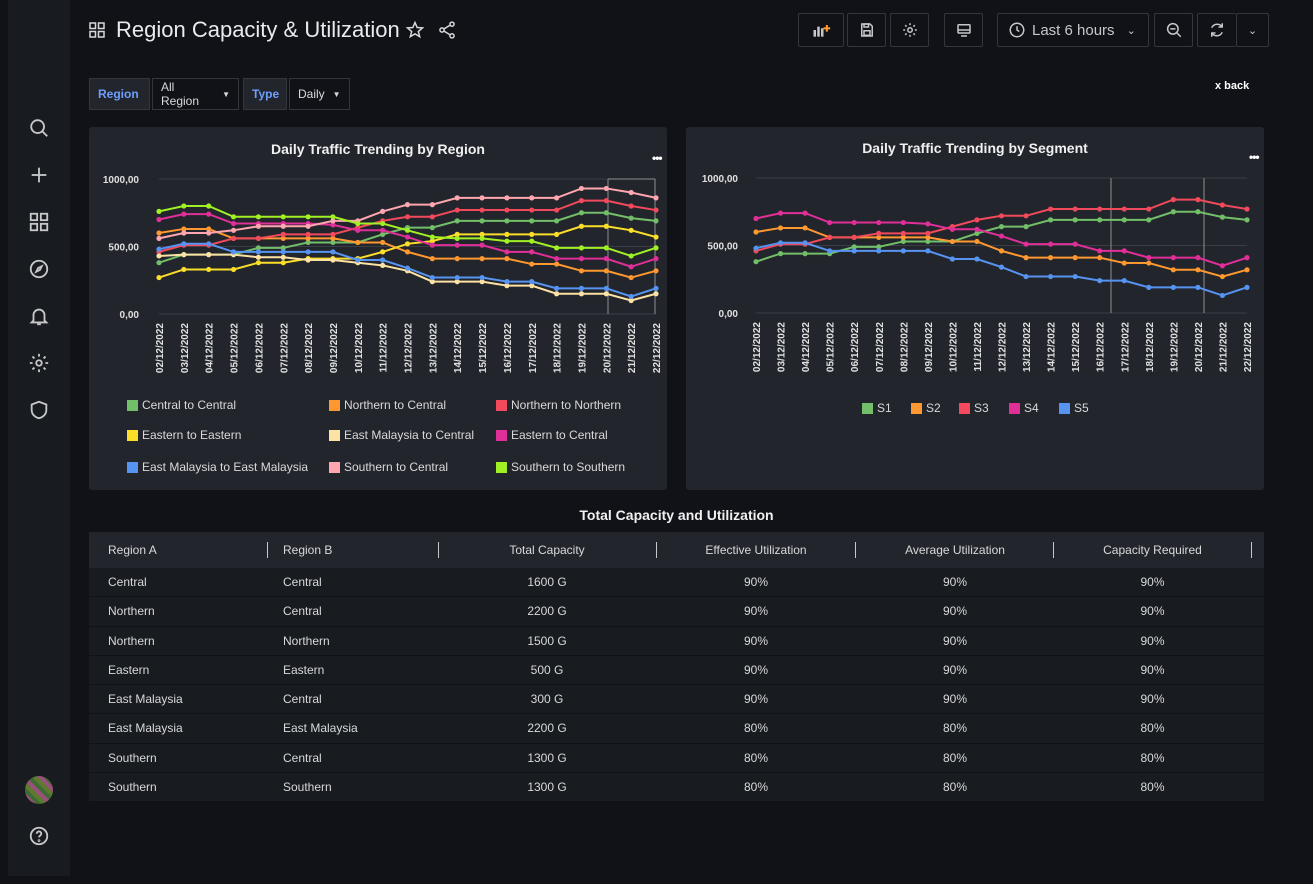  I want to click on back-link: x back, so click(1232, 86).